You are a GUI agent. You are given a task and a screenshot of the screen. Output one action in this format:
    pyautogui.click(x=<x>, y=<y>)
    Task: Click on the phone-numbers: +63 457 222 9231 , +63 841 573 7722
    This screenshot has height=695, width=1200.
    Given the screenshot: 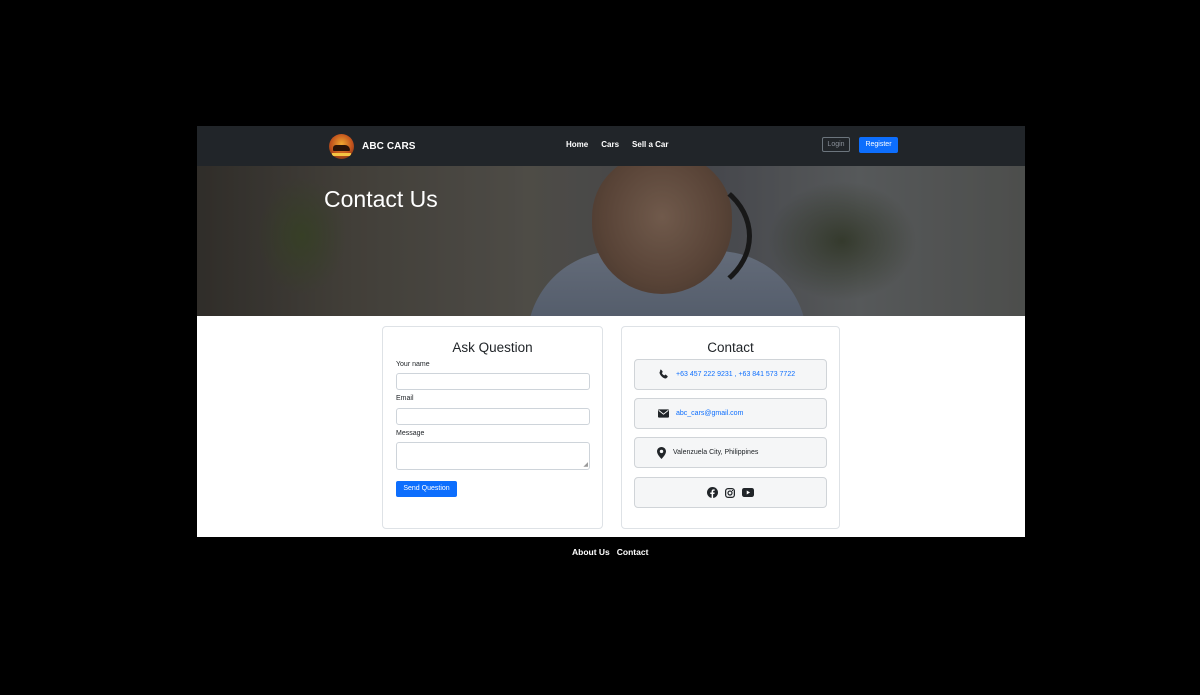 What is the action you would take?
    pyautogui.click(x=735, y=374)
    